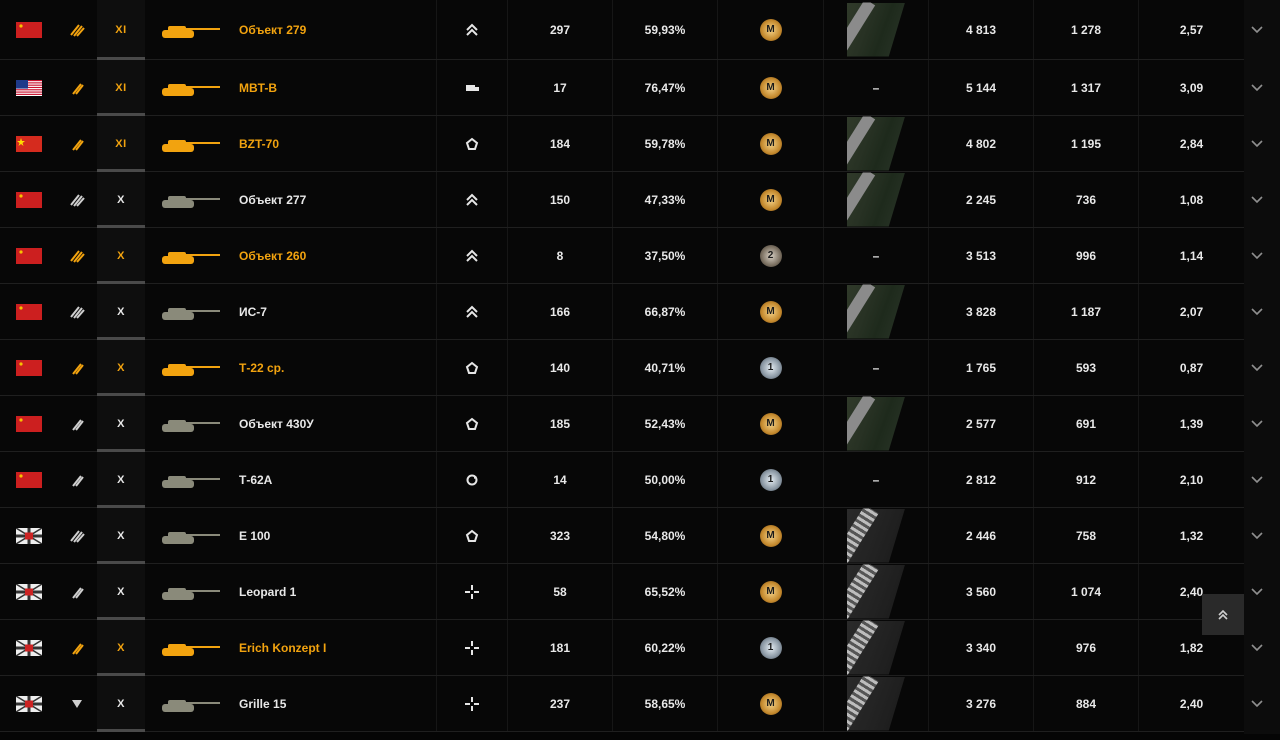 The width and height of the screenshot is (1280, 740). I want to click on average-experience: 691, so click(1085, 423).